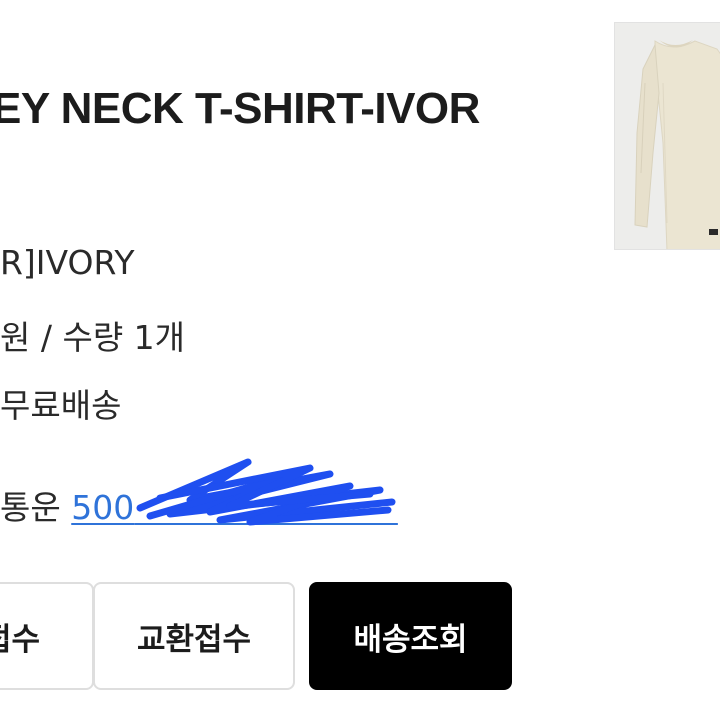 The height and width of the screenshot is (720, 720). What do you see at coordinates (30, 507) in the screenshot?
I see `courier-name: 통운` at bounding box center [30, 507].